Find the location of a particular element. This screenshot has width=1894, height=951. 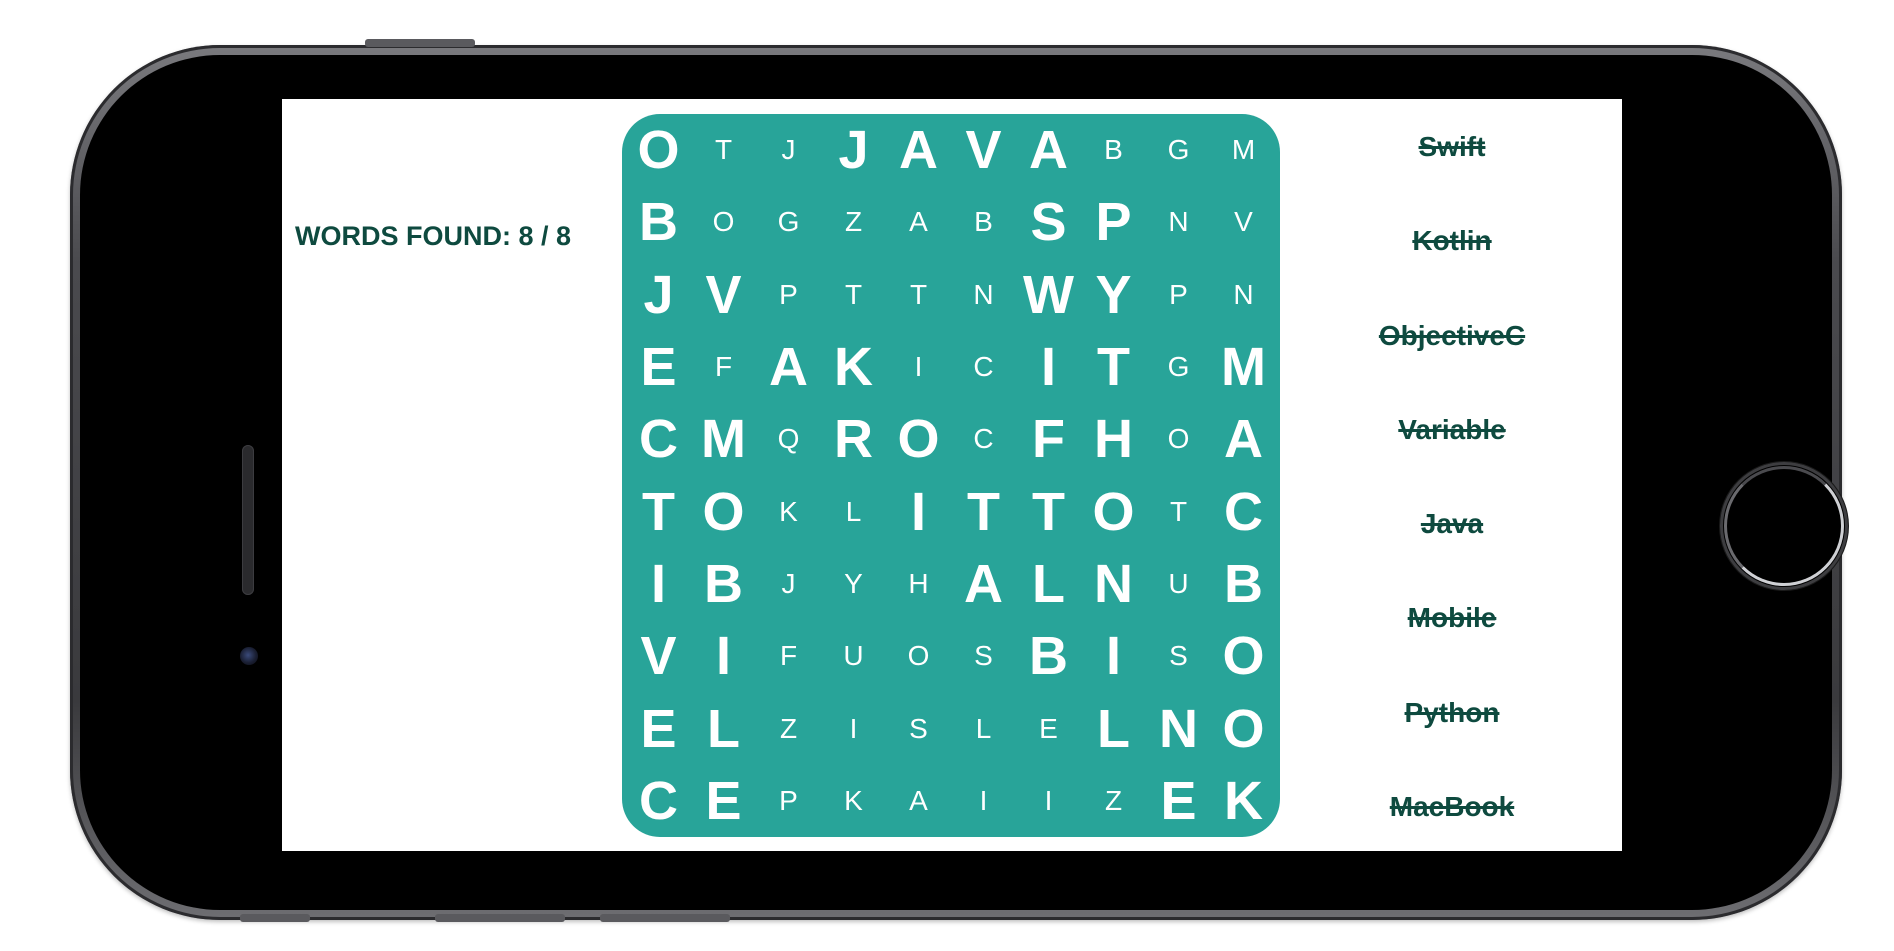

grid-cell: R is located at coordinates (853, 439).